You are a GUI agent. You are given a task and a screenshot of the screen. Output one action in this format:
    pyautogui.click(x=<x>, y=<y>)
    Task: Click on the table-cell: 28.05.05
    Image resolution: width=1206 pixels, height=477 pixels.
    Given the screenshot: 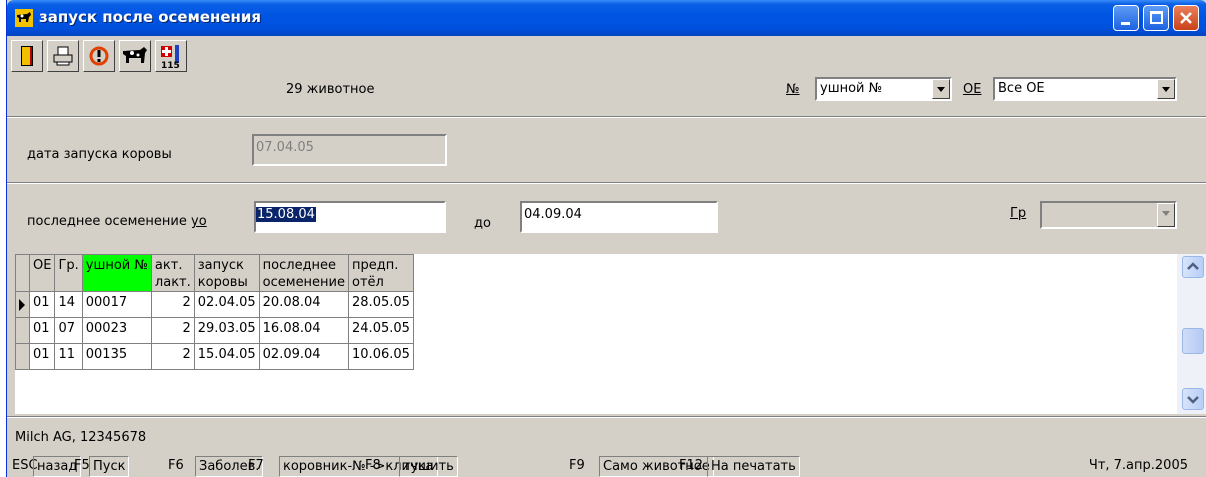 What is the action you would take?
    pyautogui.click(x=381, y=304)
    